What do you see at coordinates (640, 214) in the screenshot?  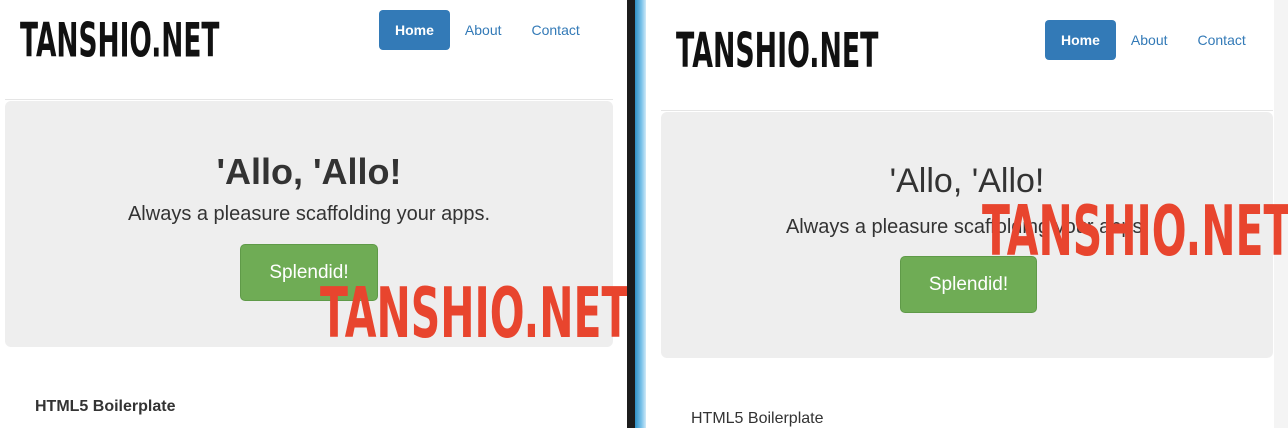 I see `window-border` at bounding box center [640, 214].